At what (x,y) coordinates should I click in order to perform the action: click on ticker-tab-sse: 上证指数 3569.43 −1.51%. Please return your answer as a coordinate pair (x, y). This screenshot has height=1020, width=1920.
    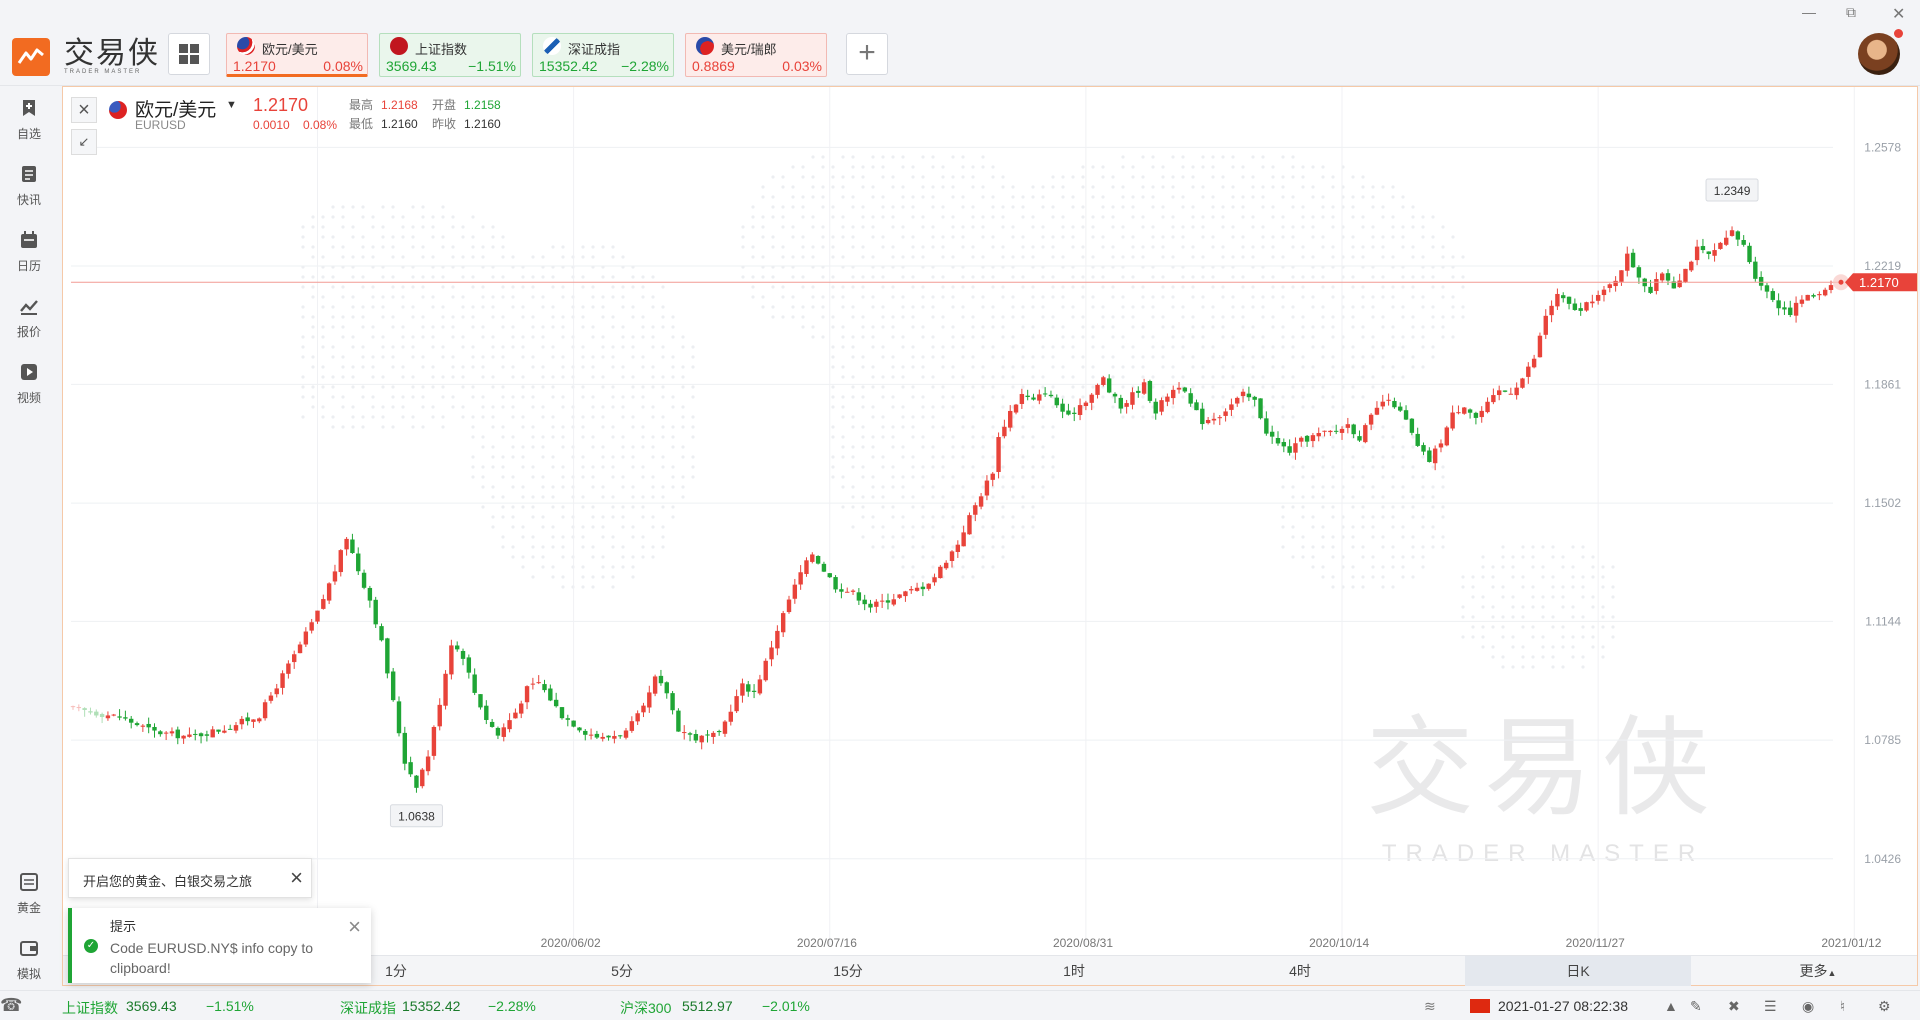
    Looking at the image, I should click on (450, 55).